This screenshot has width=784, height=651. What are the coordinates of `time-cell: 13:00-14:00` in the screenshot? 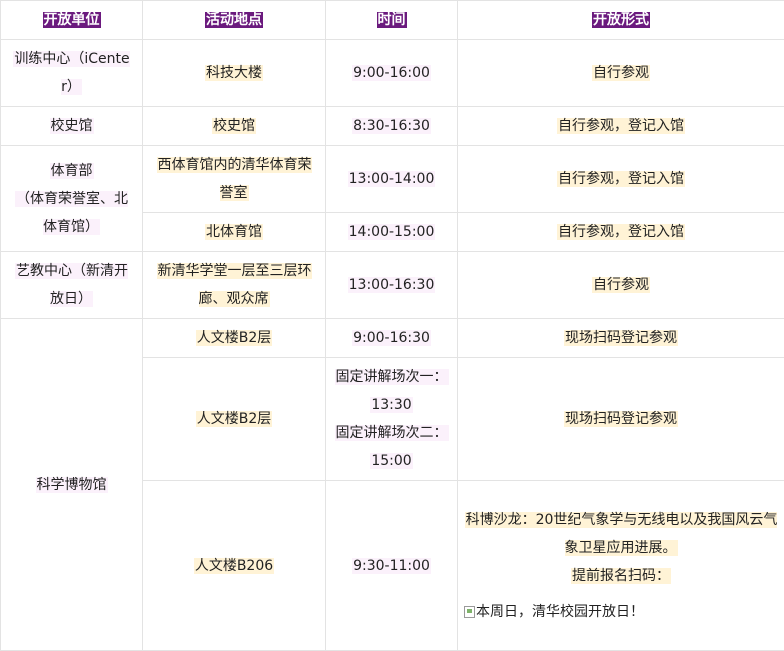 It's located at (392, 179).